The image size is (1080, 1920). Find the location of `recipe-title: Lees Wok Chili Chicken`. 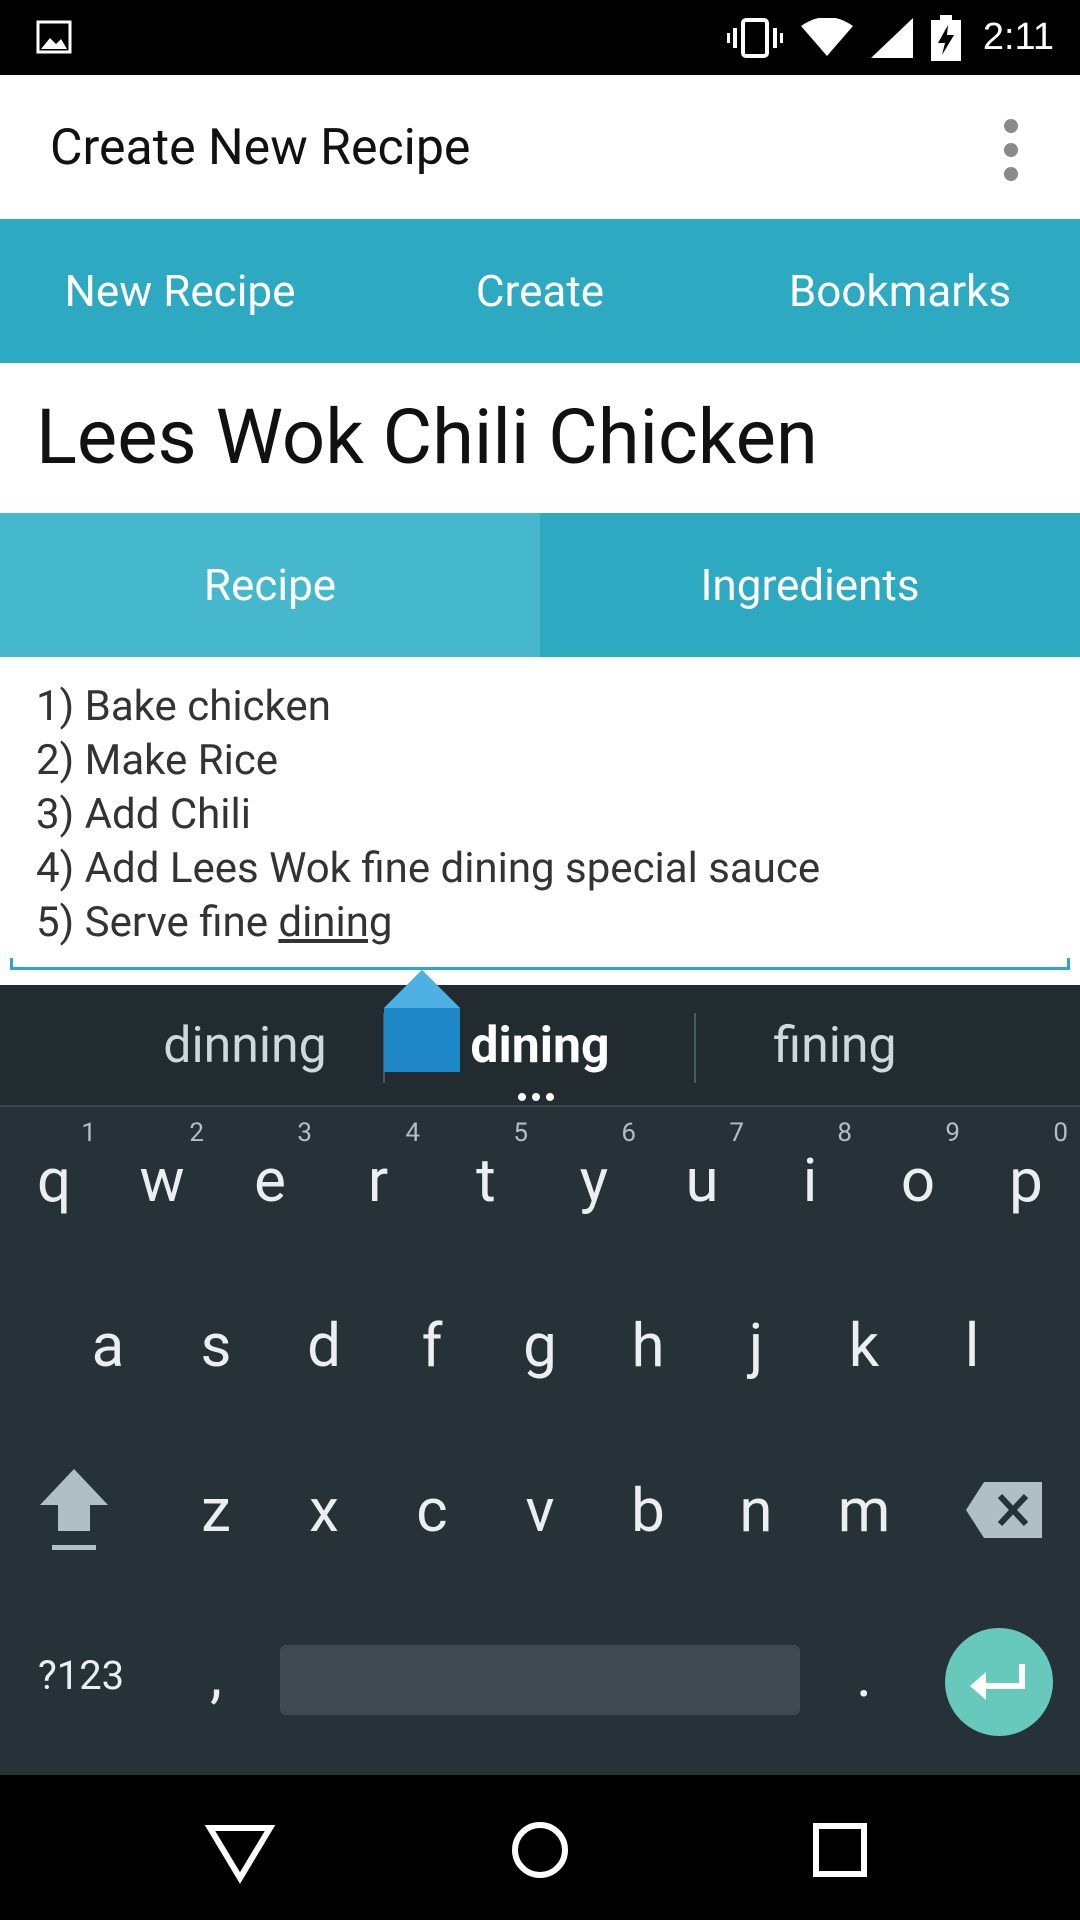

recipe-title: Lees Wok Chili Chicken is located at coordinates (427, 437).